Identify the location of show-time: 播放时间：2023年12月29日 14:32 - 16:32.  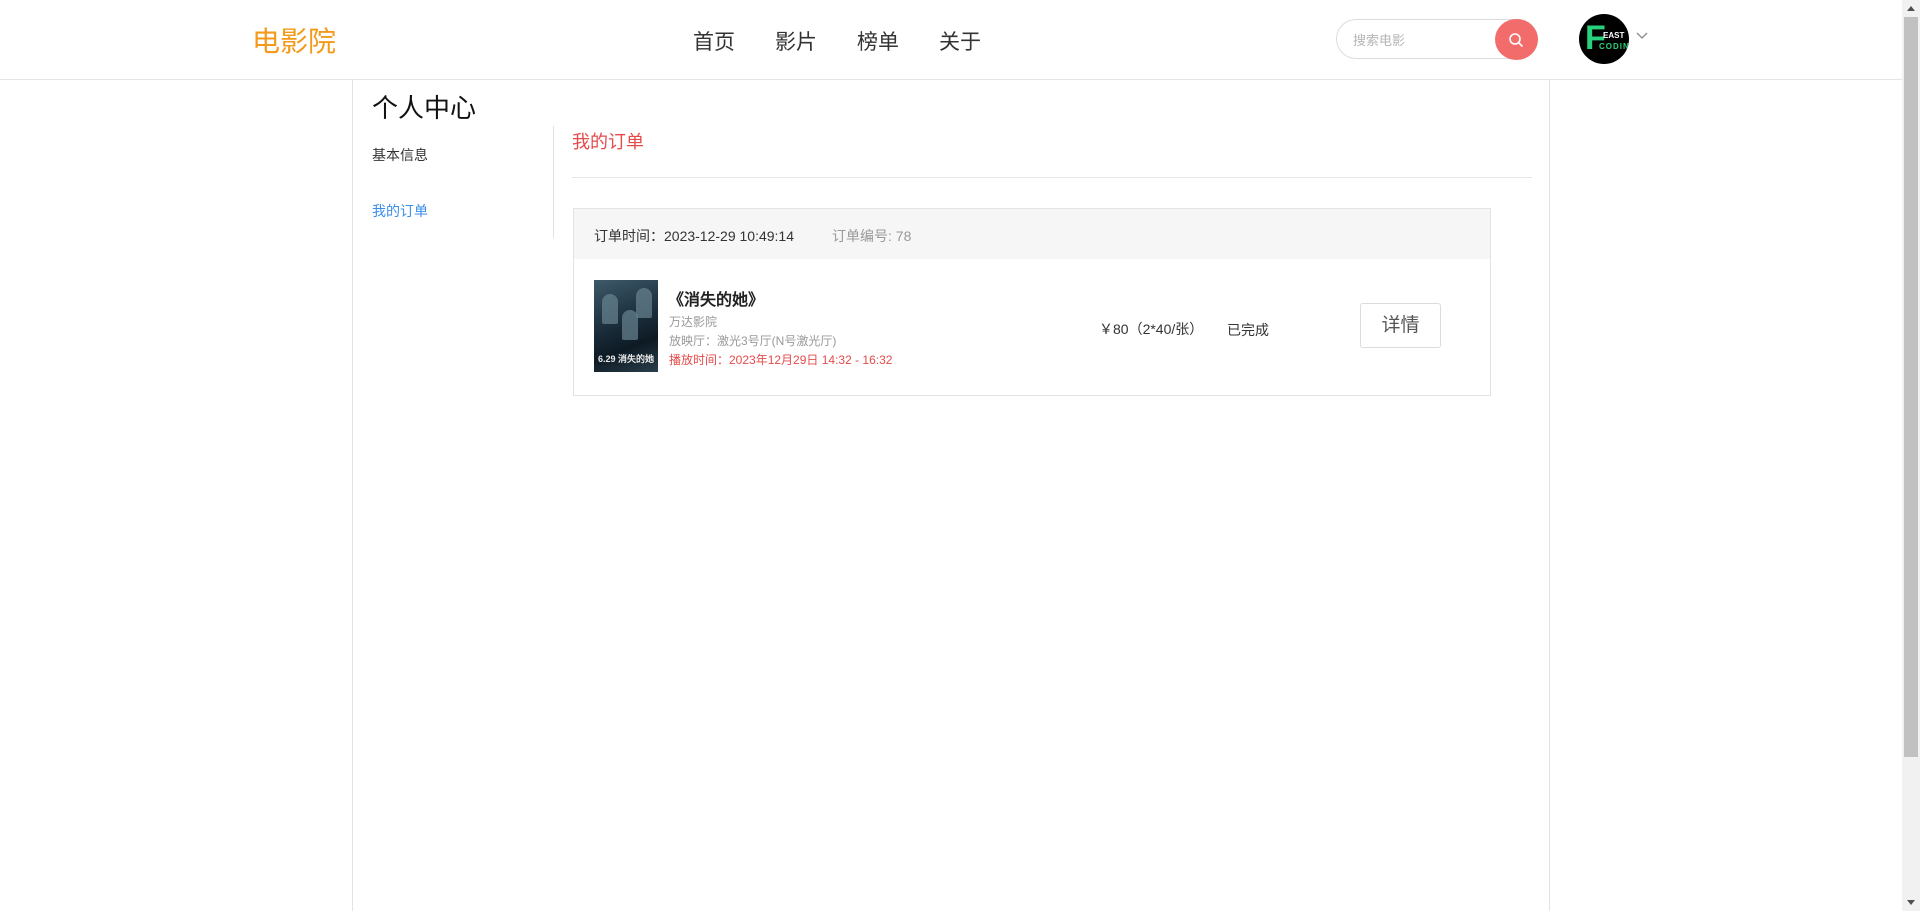
(781, 360).